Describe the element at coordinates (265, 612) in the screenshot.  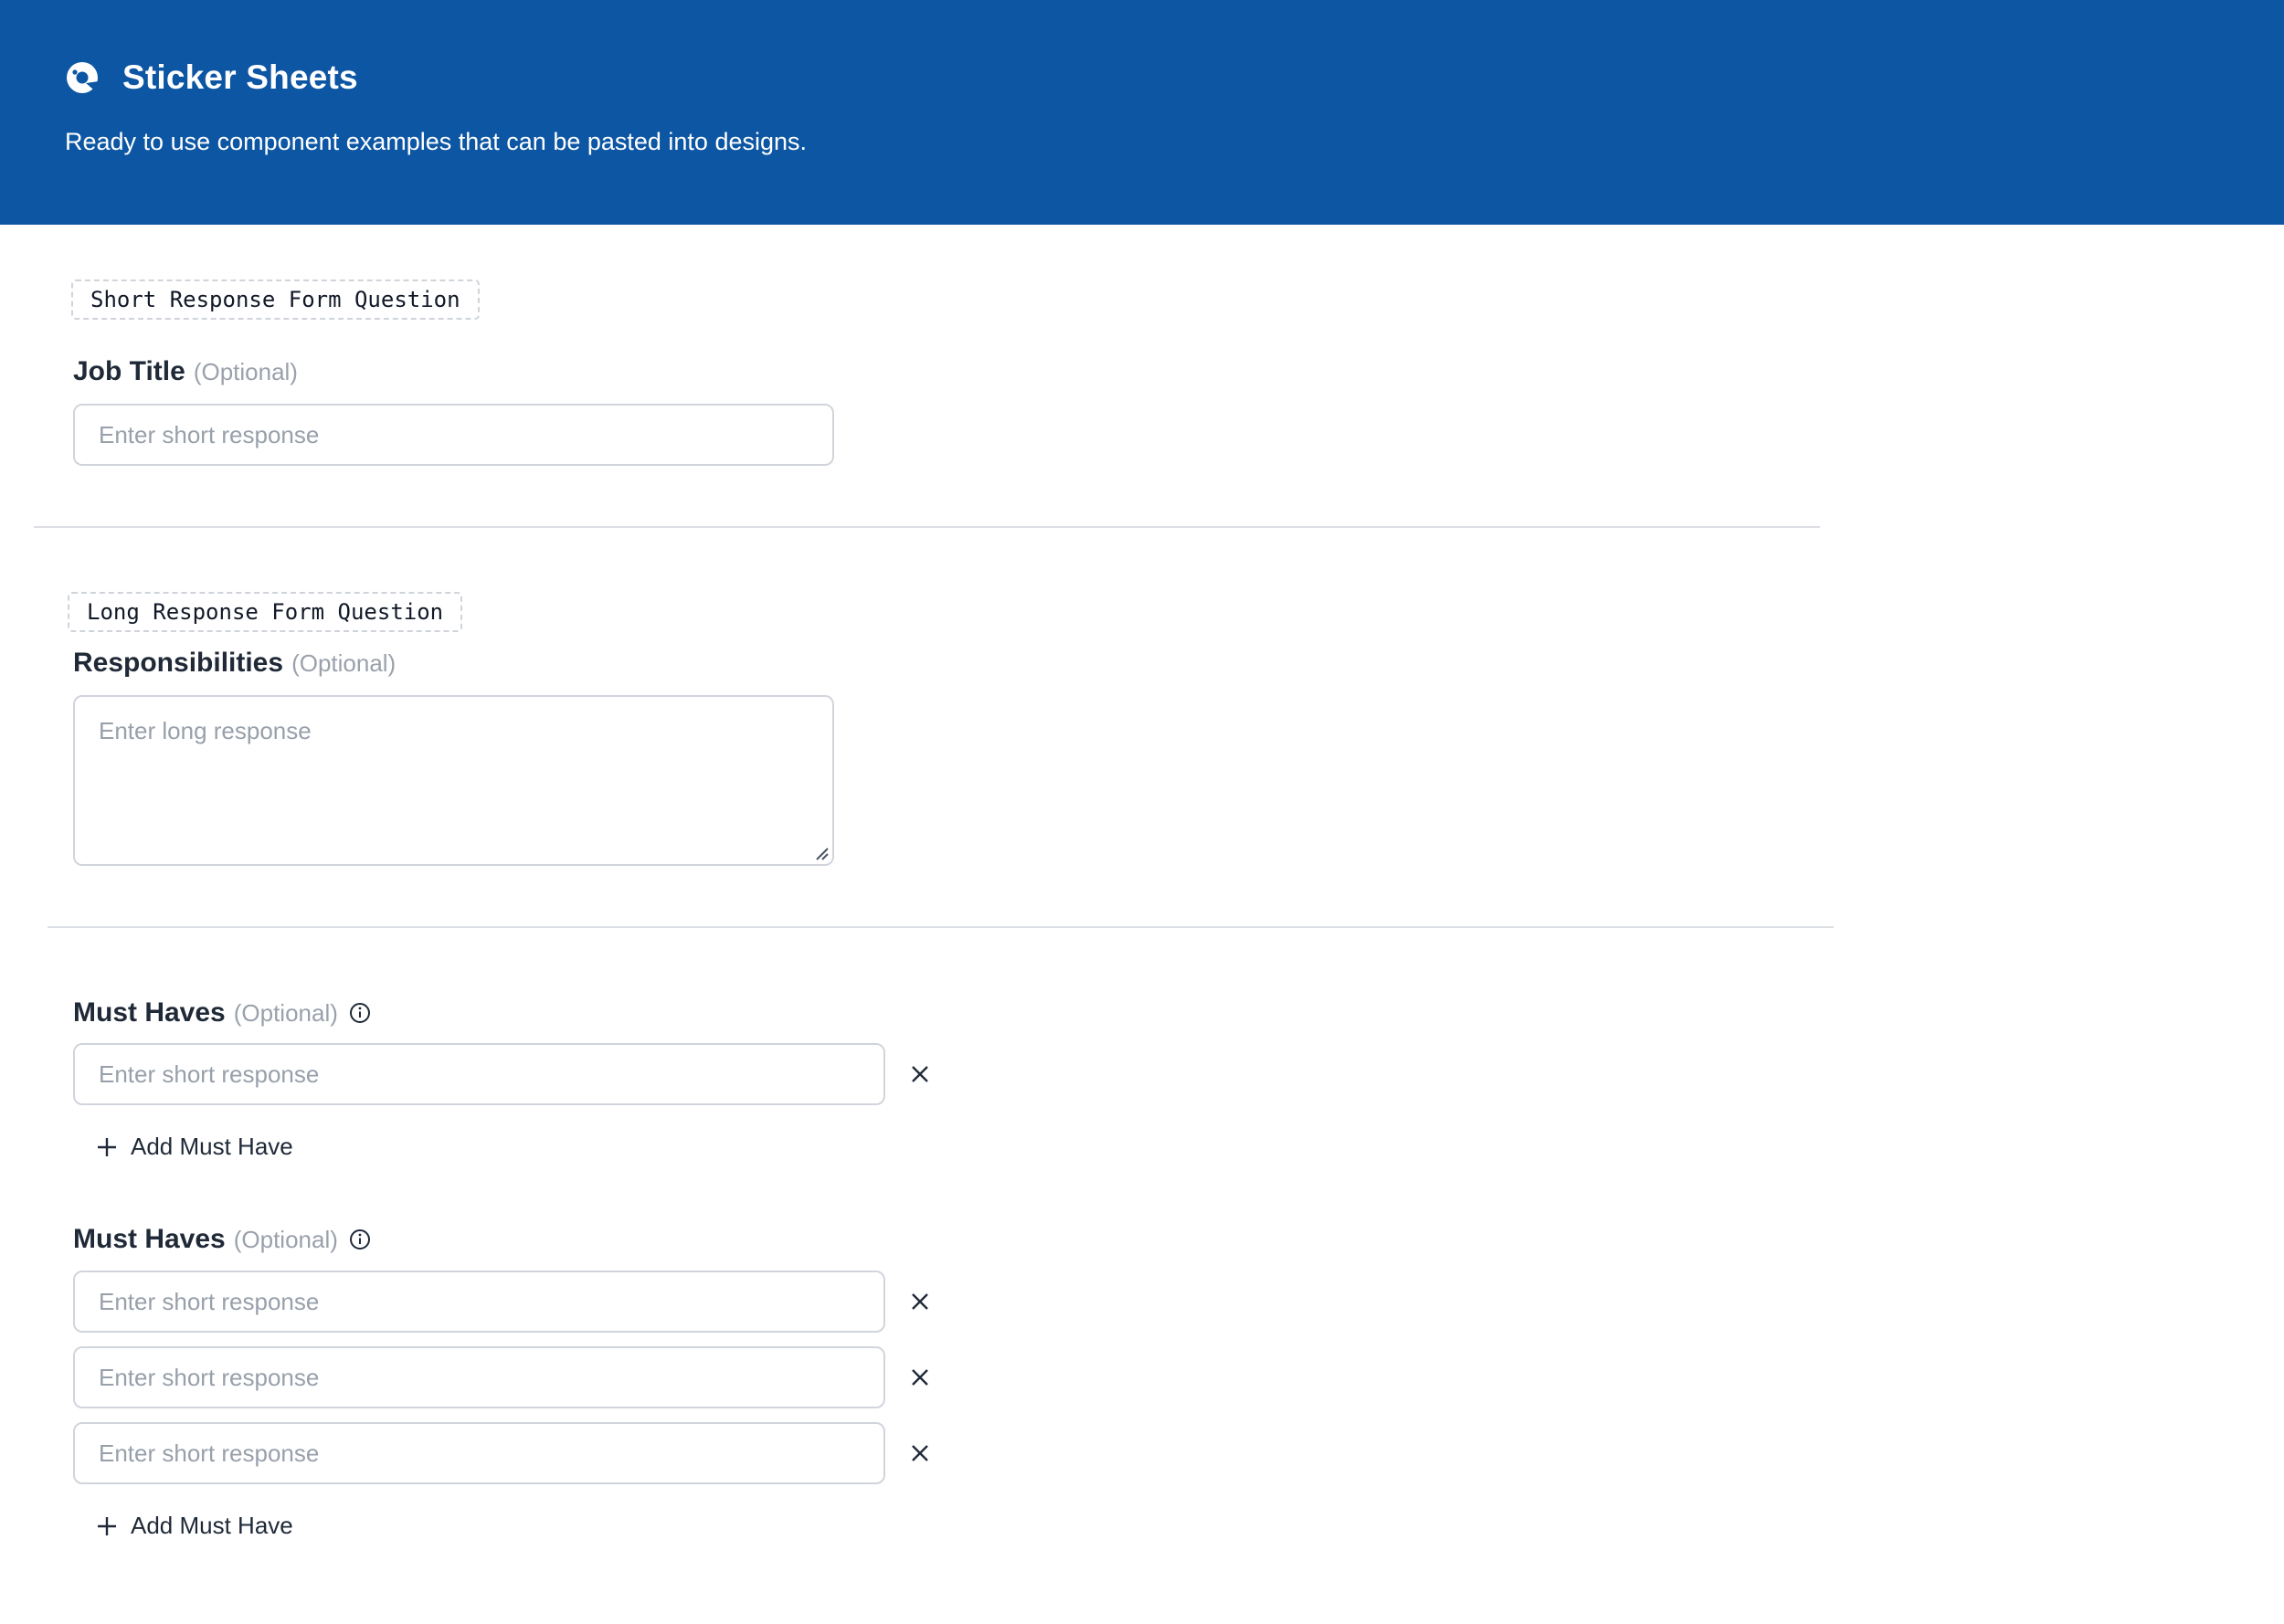
I see `section-tag-long-response: Long Response Form Question` at that location.